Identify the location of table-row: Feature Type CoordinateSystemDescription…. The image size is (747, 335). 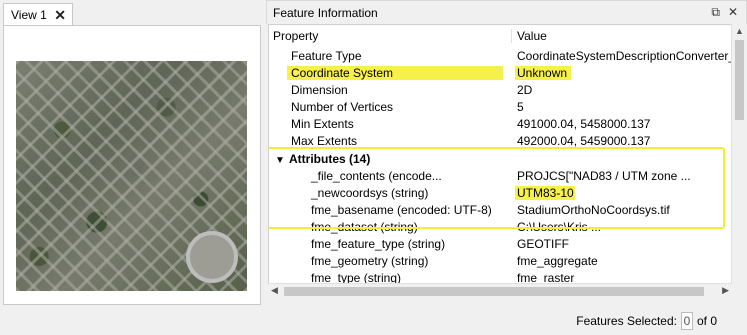
(500, 55).